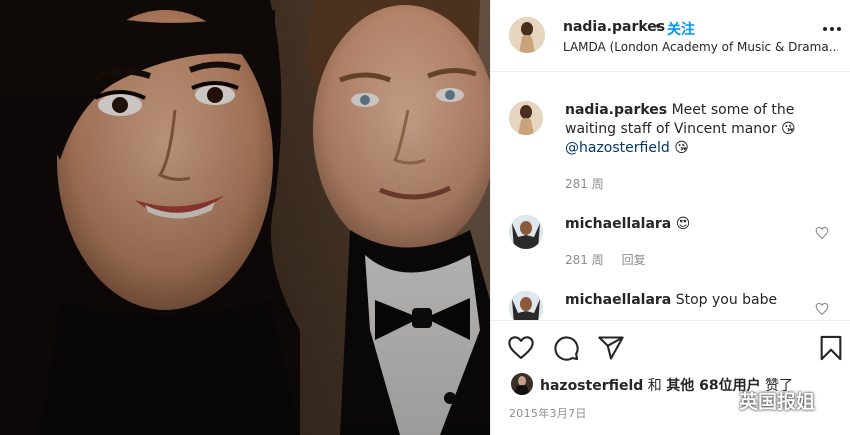 The width and height of the screenshot is (850, 435). What do you see at coordinates (832, 29) in the screenshot?
I see `more-options-icon` at bounding box center [832, 29].